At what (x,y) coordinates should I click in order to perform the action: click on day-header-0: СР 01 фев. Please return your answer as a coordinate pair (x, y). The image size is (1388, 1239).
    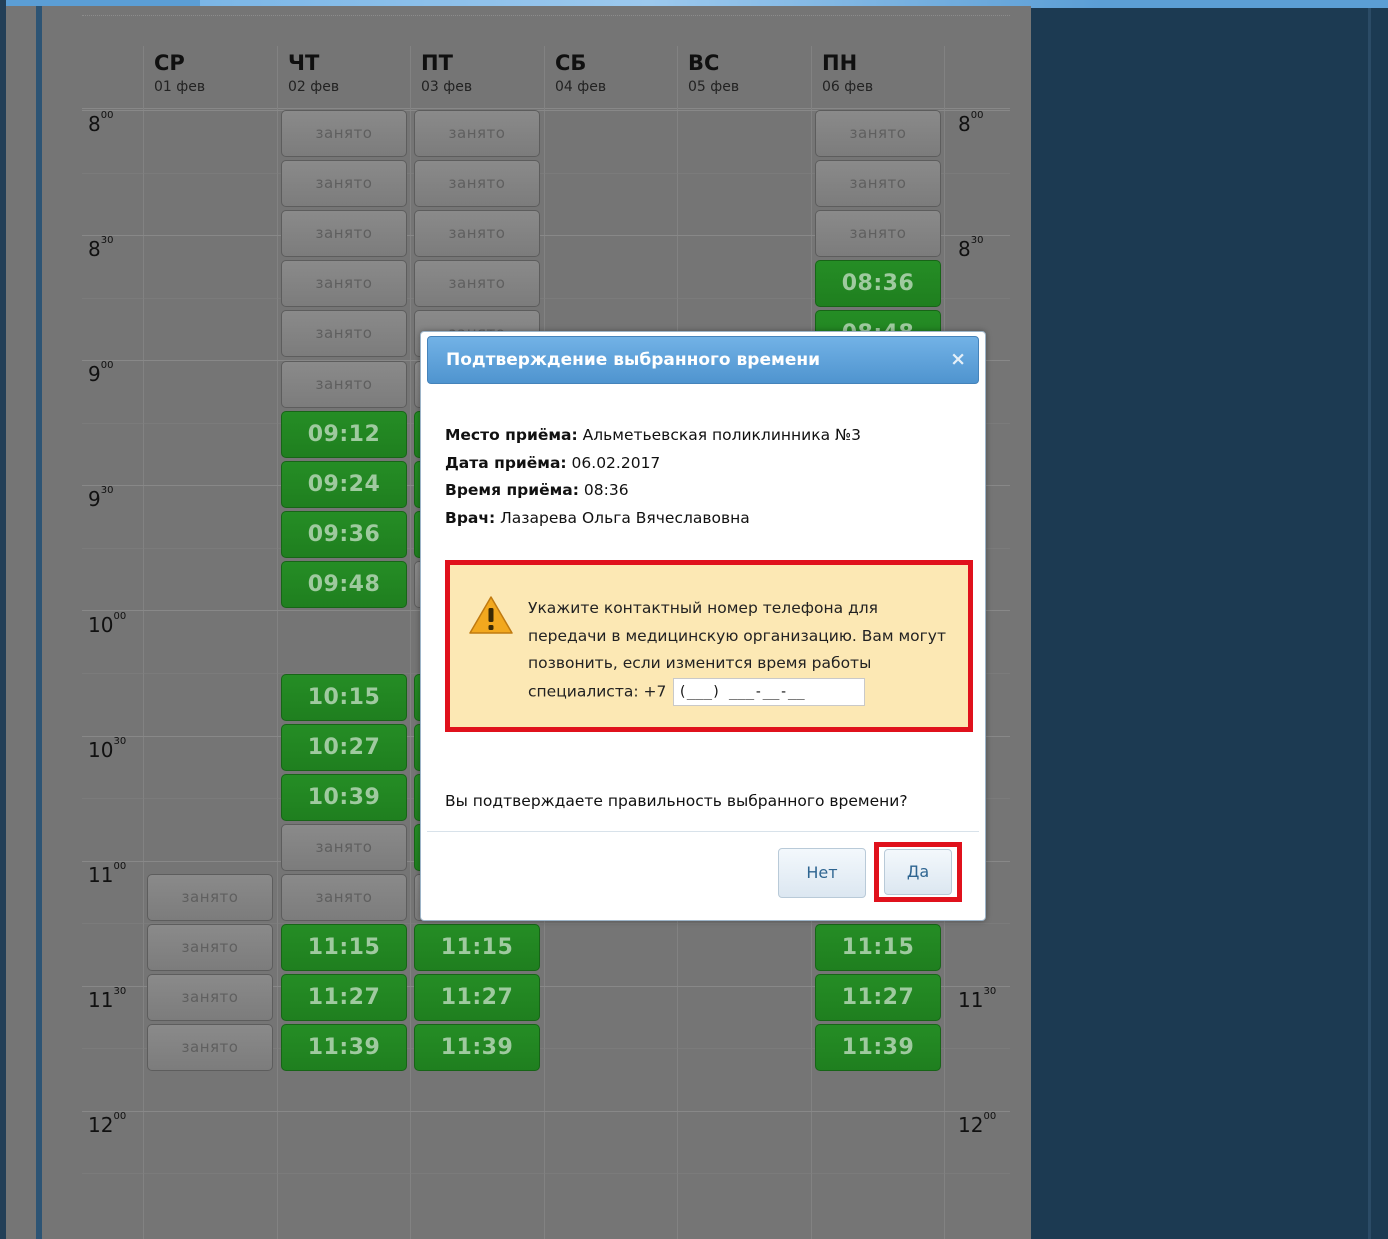
    Looking at the image, I should click on (219, 73).